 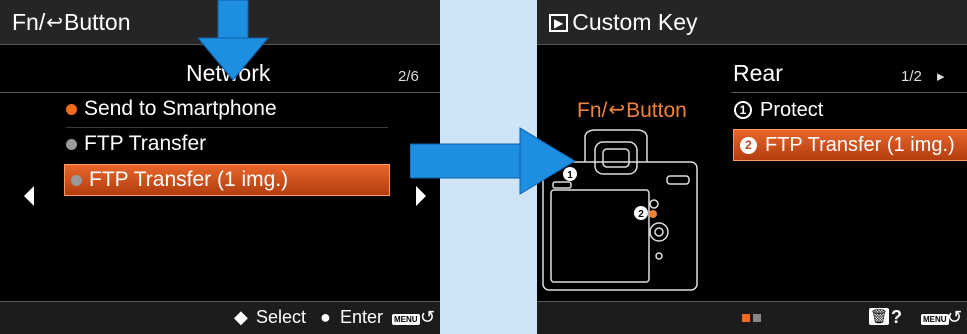 I want to click on left-arrow-icon, so click(x=29, y=196).